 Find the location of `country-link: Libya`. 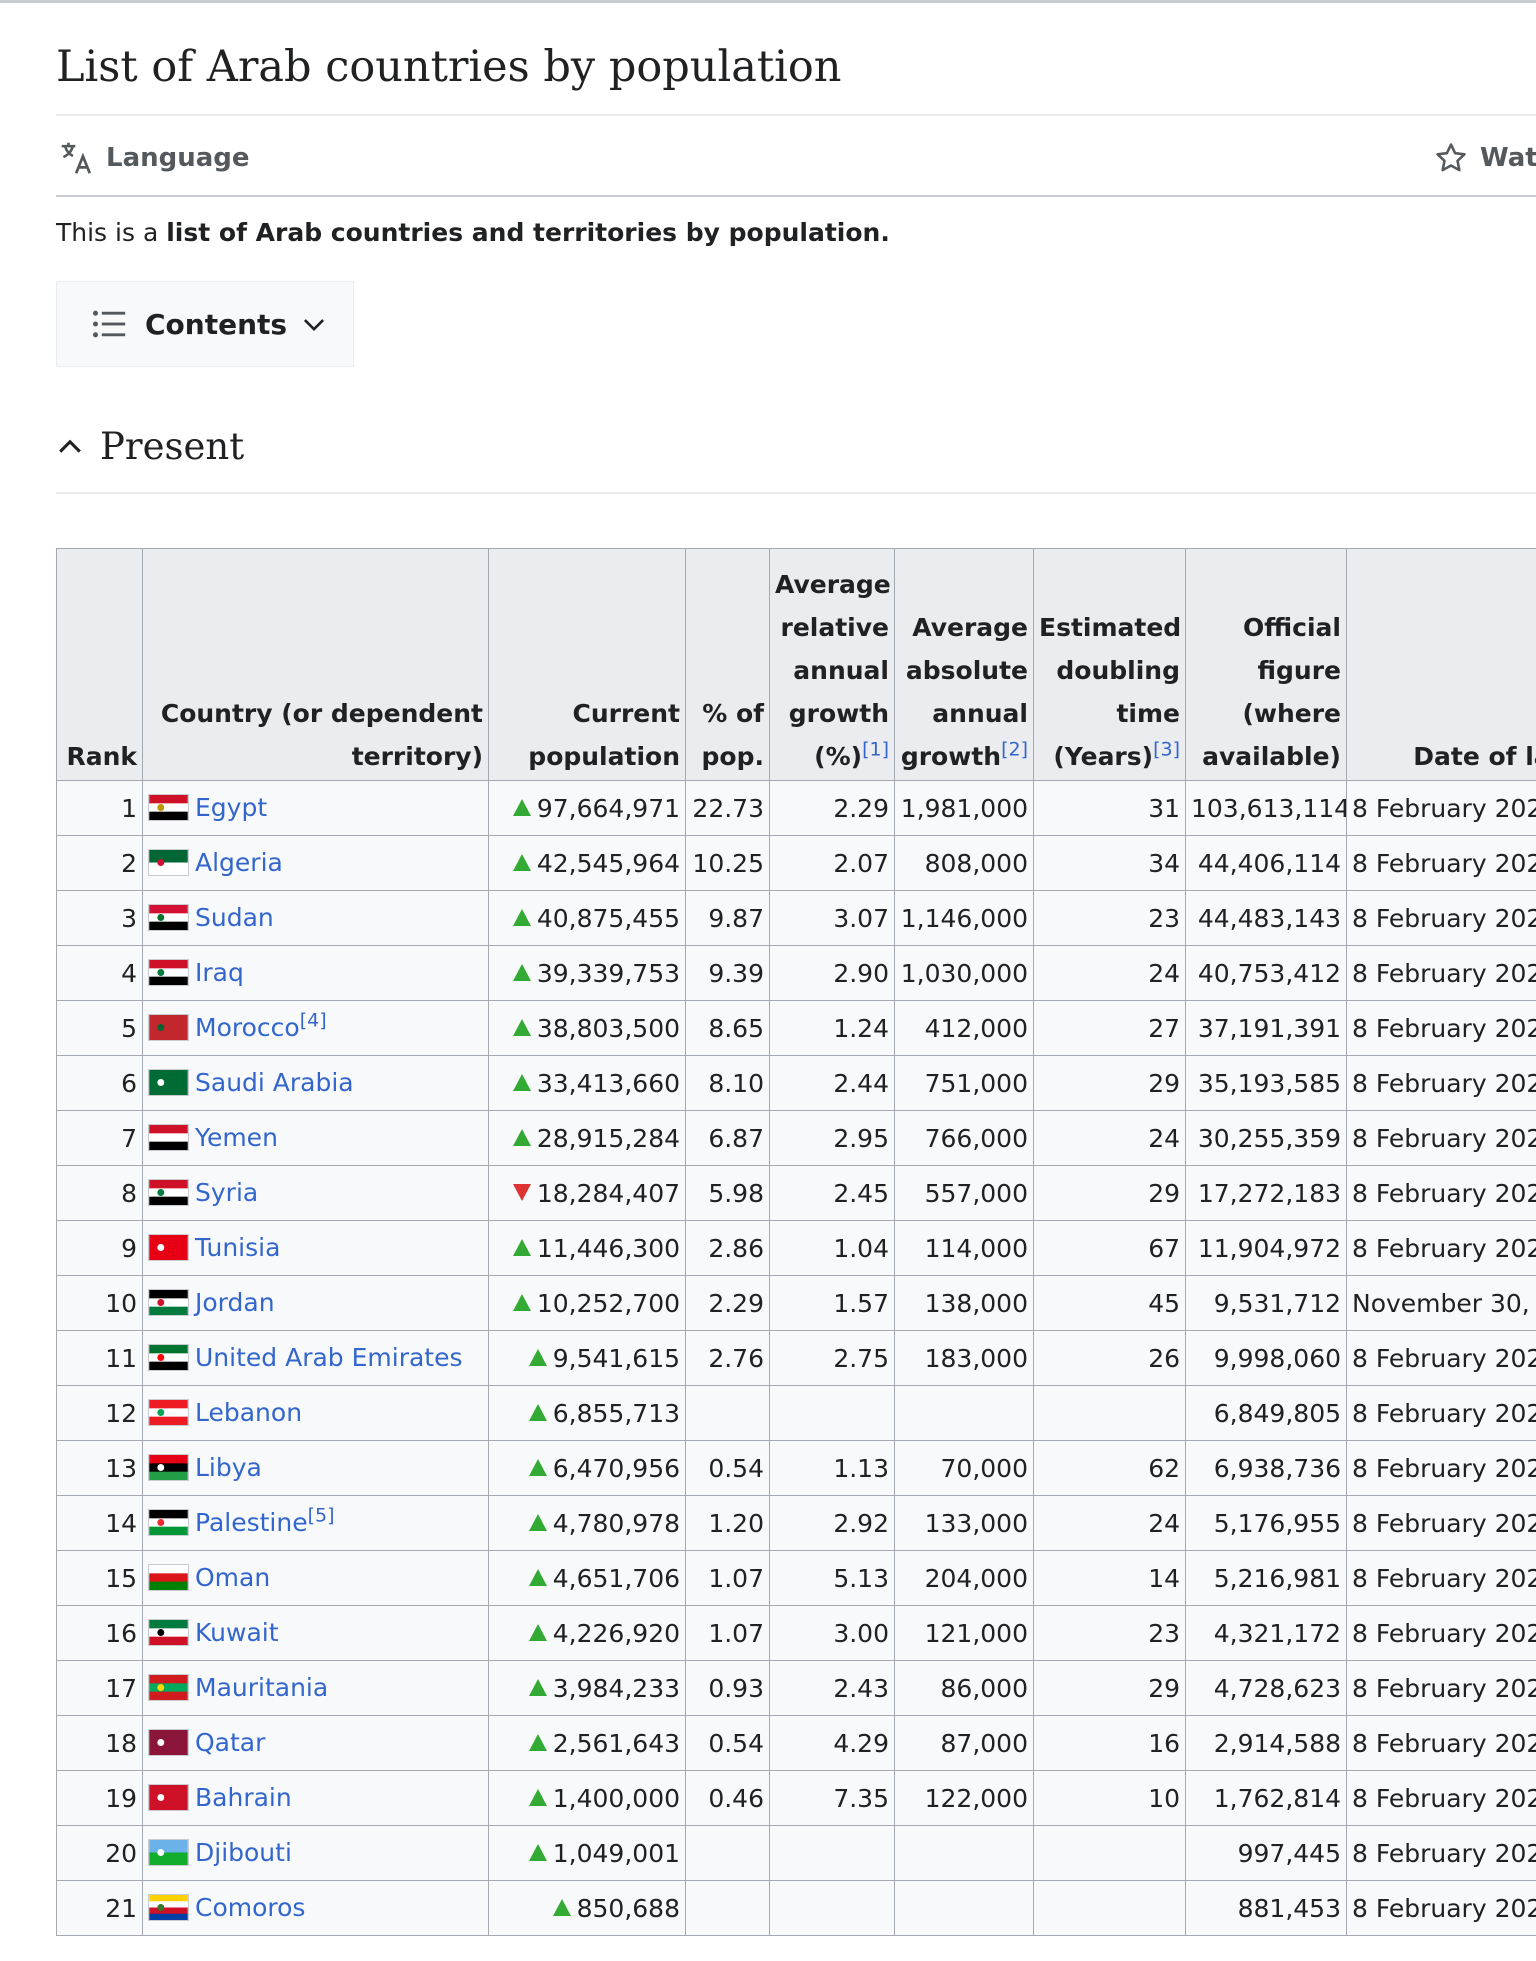

country-link: Libya is located at coordinates (228, 1467).